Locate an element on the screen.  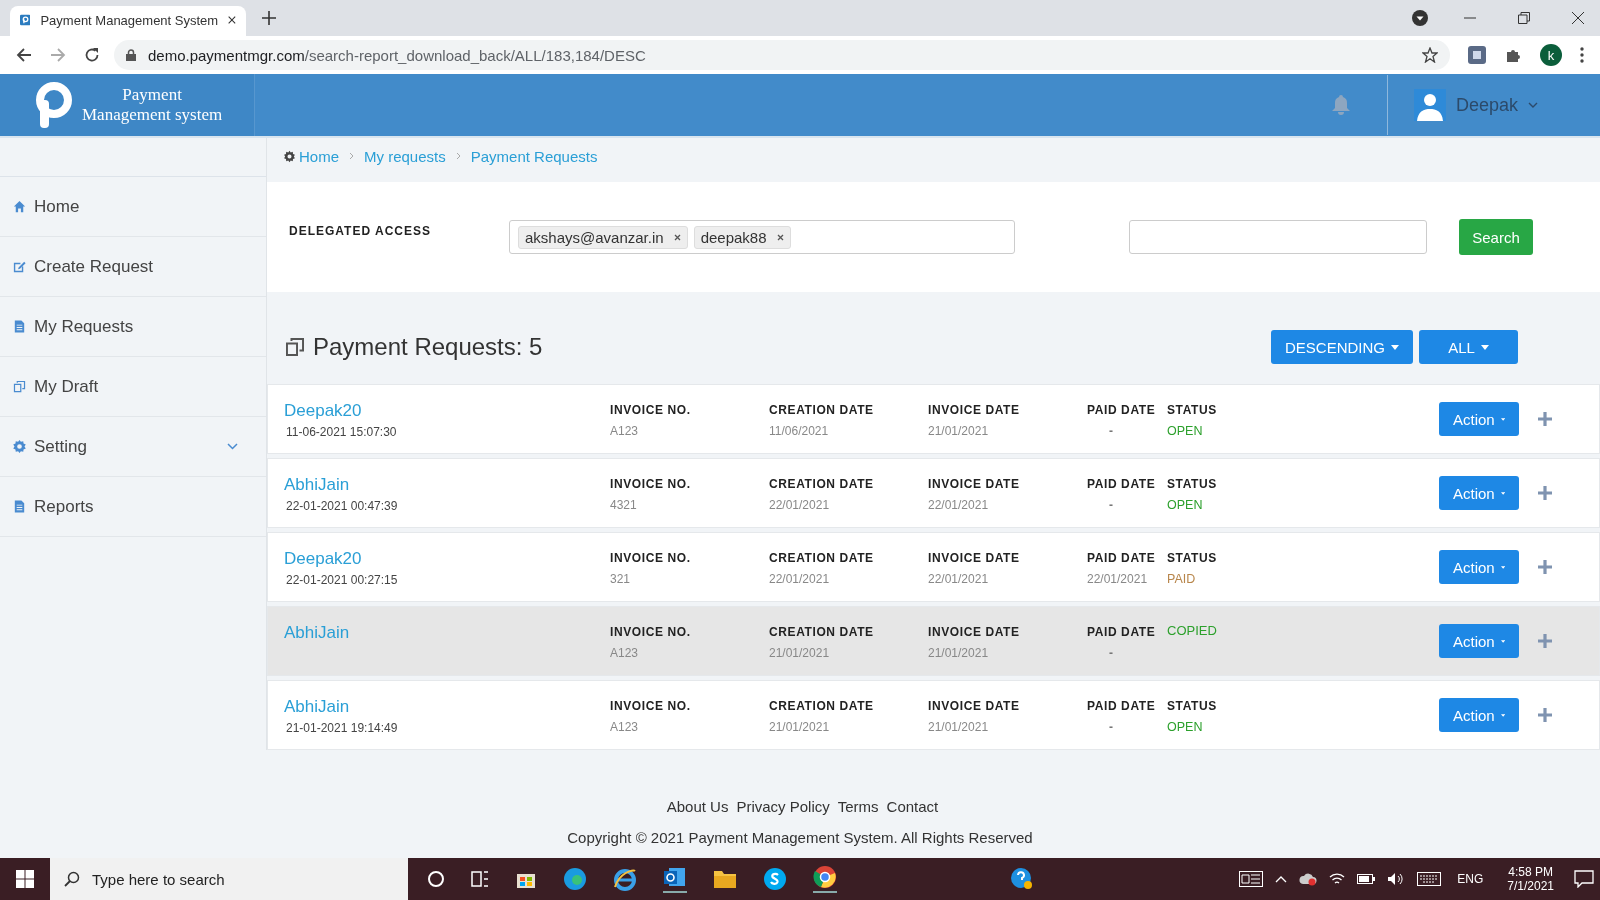
browser-tab: Payment Management System is located at coordinates (128, 21).